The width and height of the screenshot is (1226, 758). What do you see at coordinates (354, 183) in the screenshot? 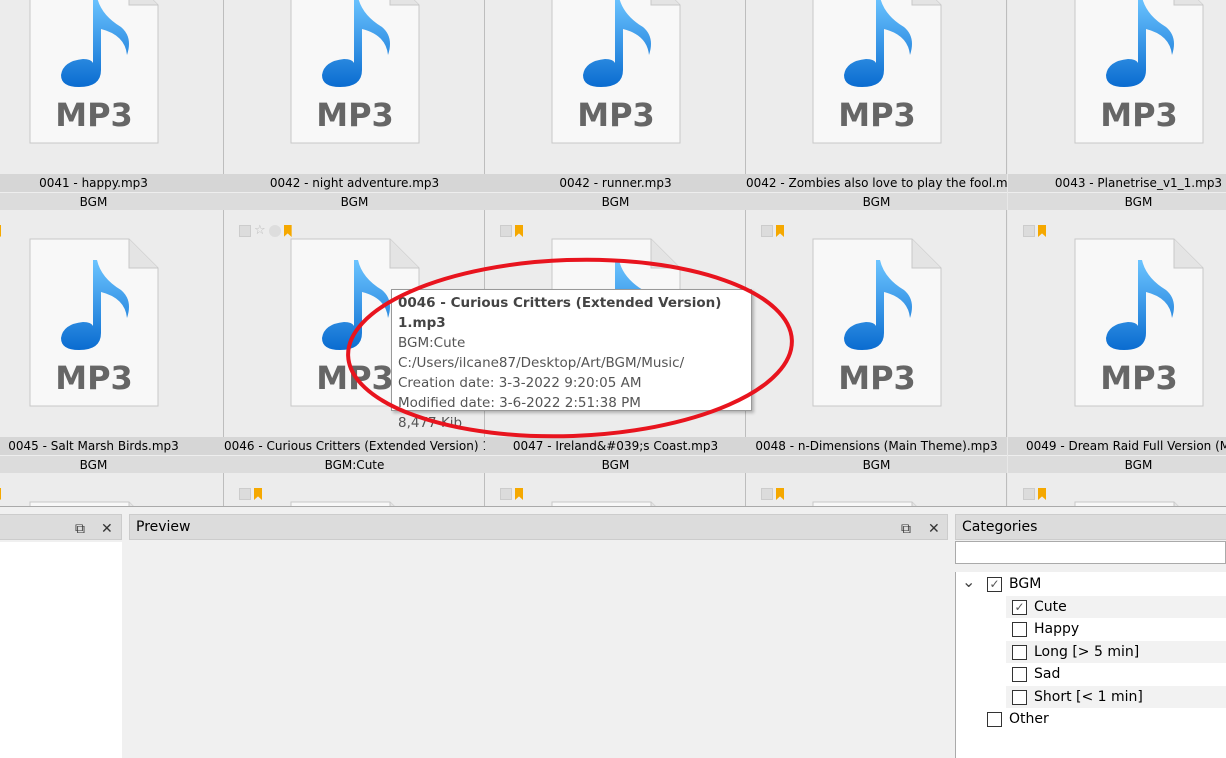
I see `file-name: 0042 - night adventure.mp3` at bounding box center [354, 183].